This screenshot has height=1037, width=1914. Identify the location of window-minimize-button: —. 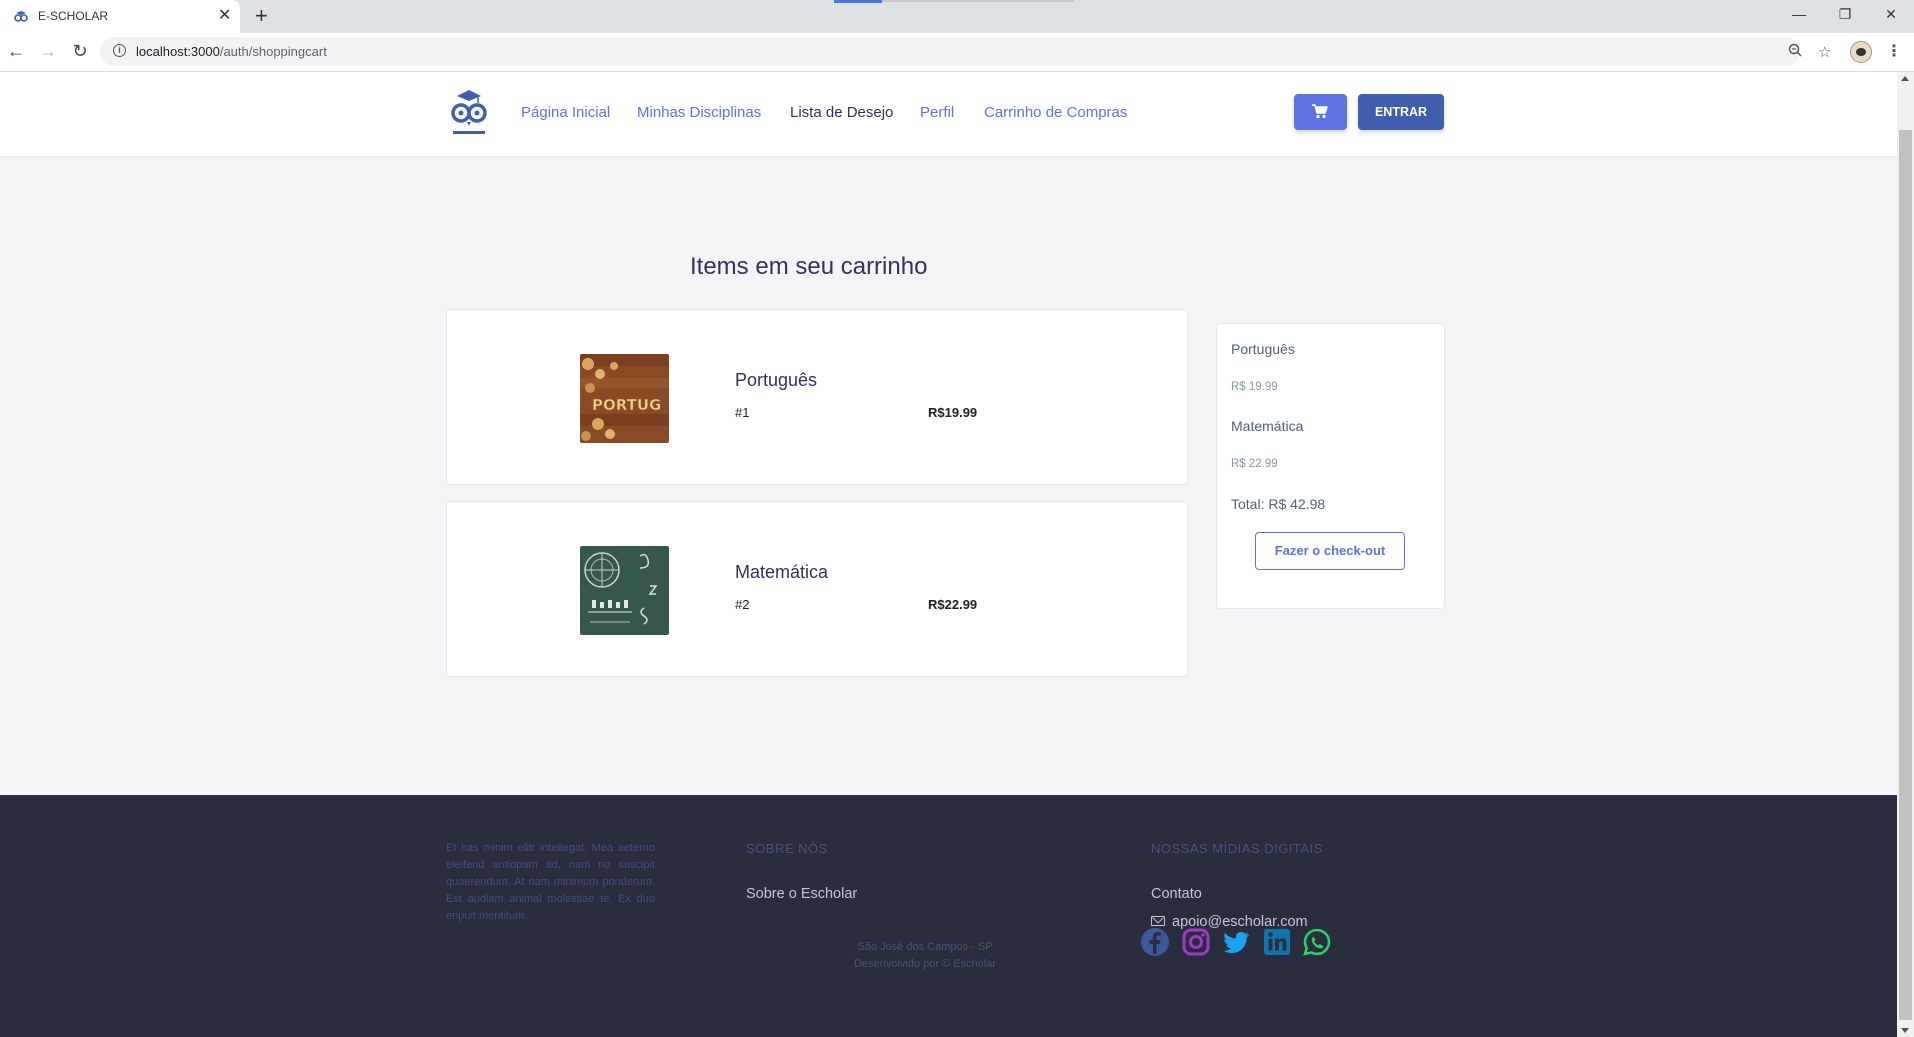
(1799, 14).